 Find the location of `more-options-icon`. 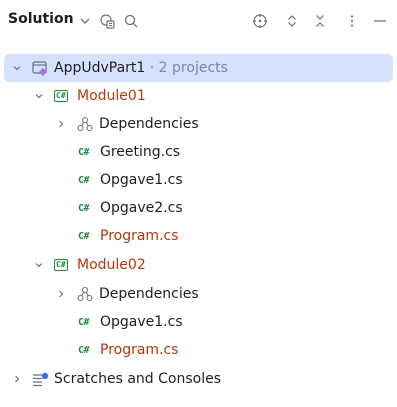

more-options-icon is located at coordinates (352, 21).